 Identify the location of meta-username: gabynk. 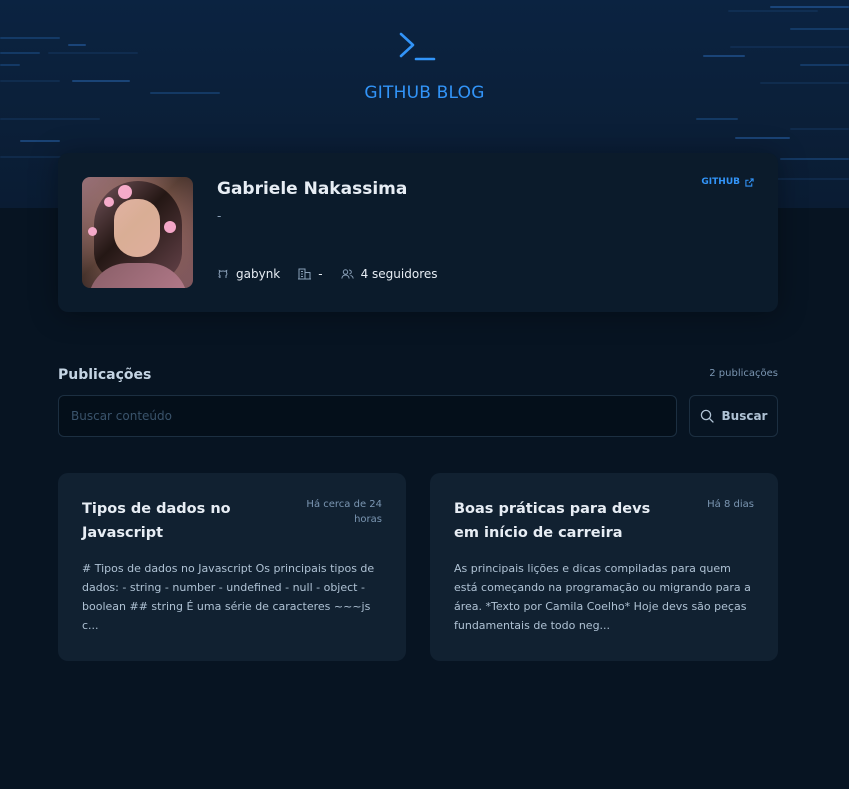
(248, 274).